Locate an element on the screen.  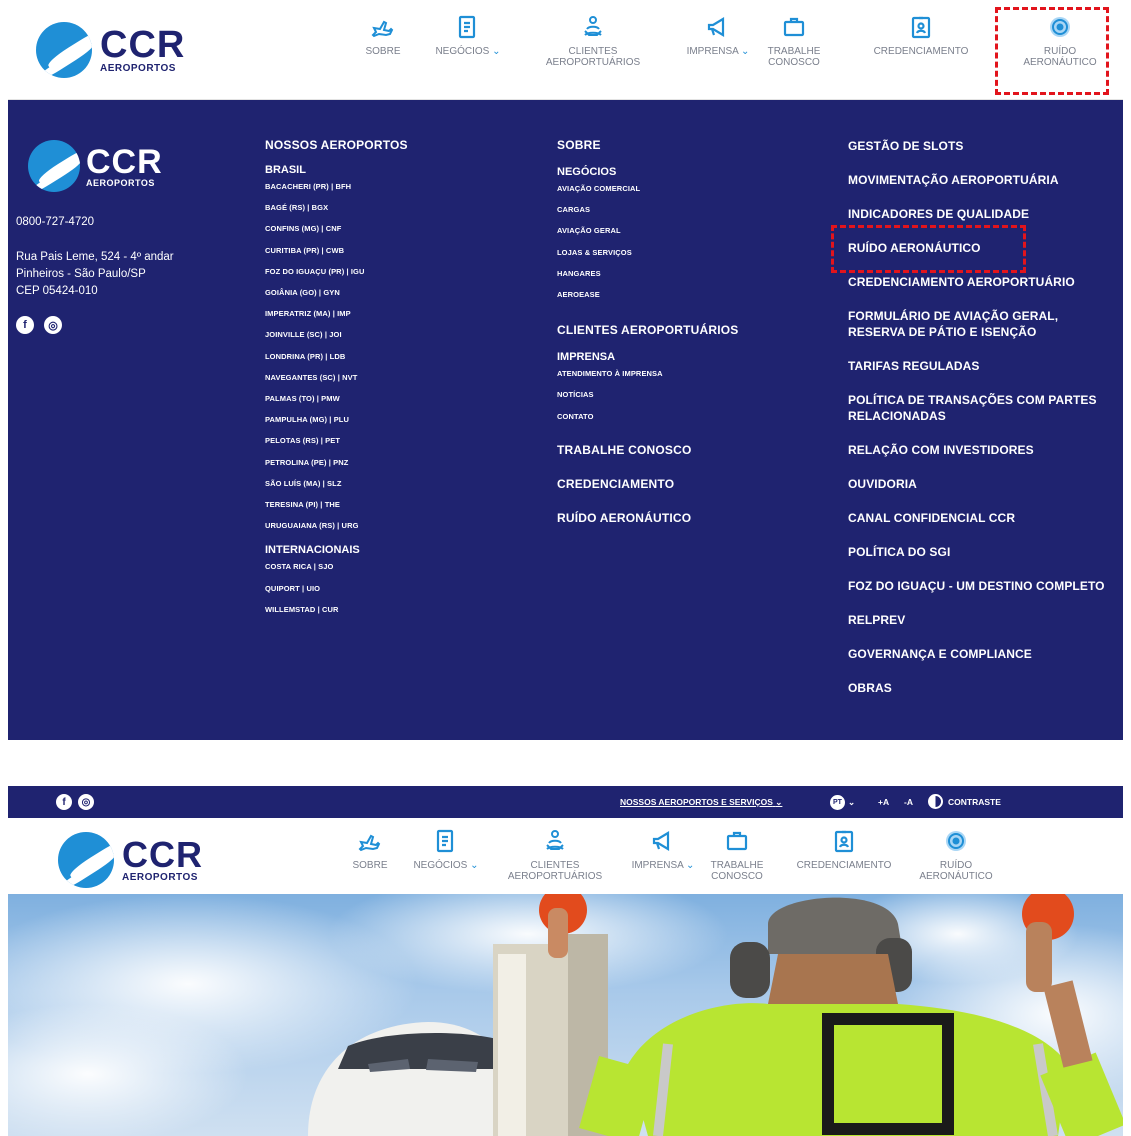
footer-institutional-link: RELAÇÃO COM INVESTIDORES is located at coordinates (980, 450).